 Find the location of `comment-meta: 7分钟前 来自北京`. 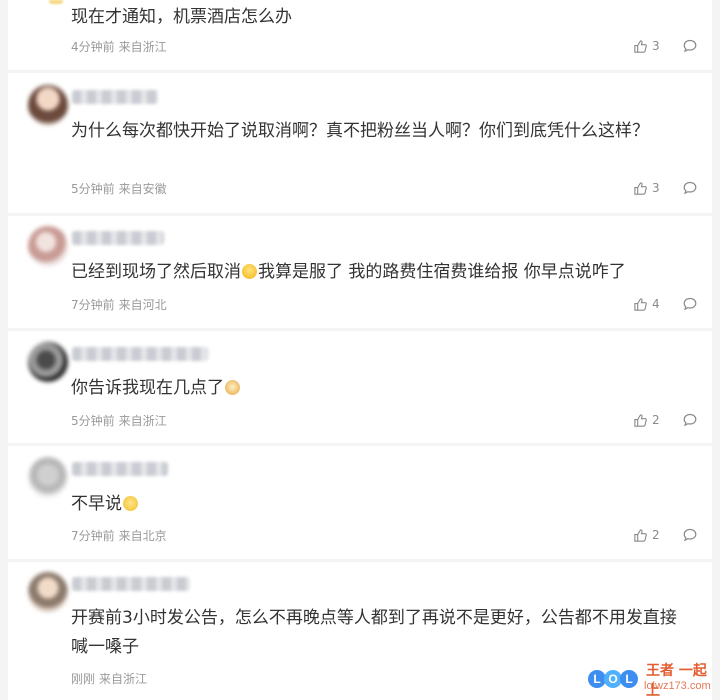

comment-meta: 7分钟前 来自北京 is located at coordinates (119, 535).